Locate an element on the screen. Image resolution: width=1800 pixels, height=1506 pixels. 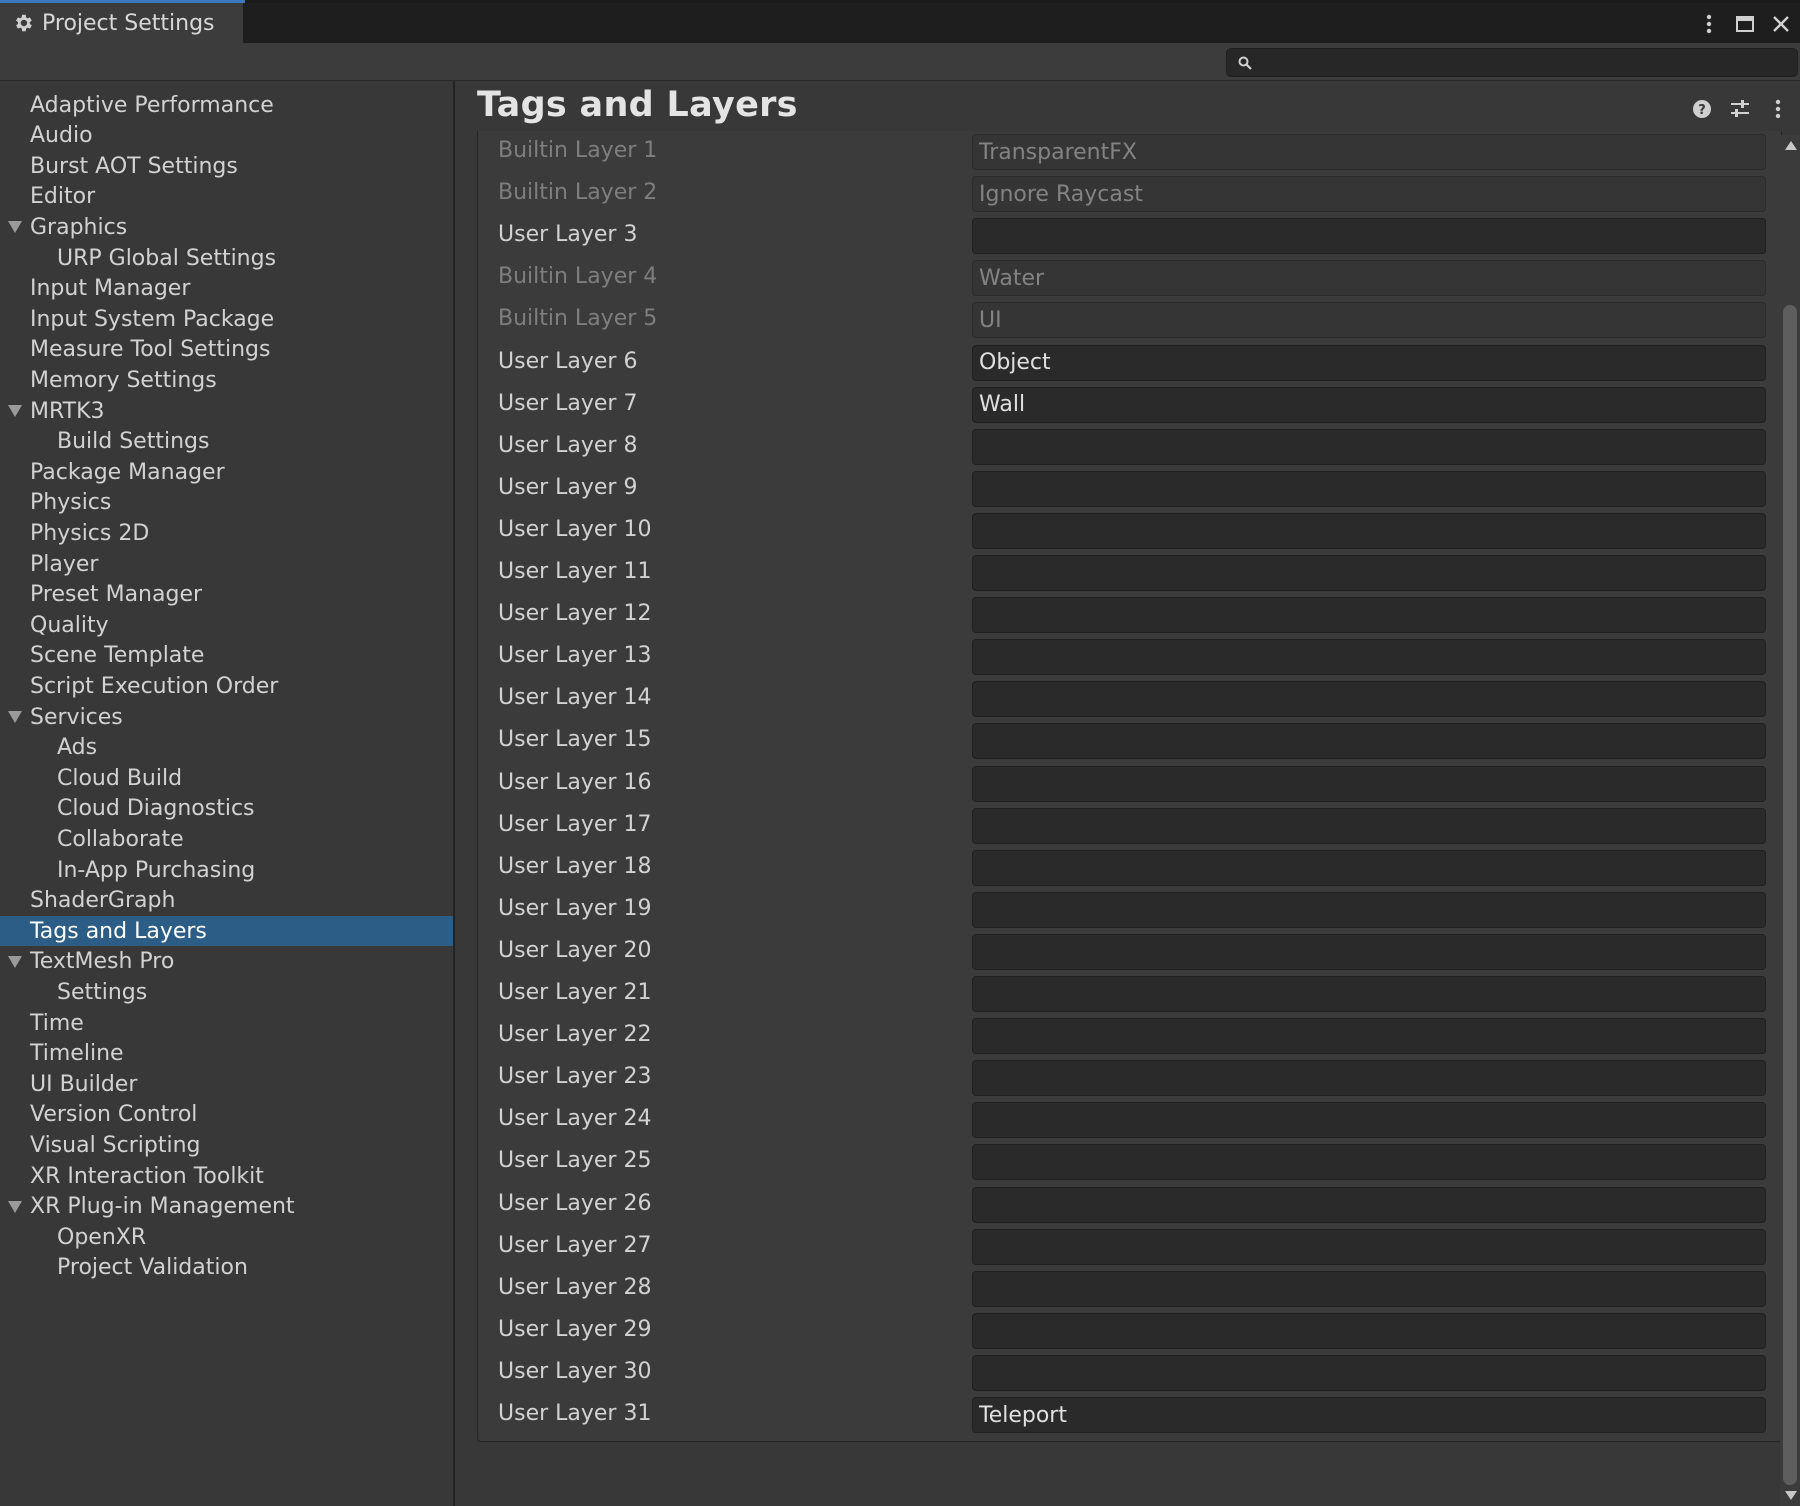
sidebar-item: Collaborate is located at coordinates (226, 839).